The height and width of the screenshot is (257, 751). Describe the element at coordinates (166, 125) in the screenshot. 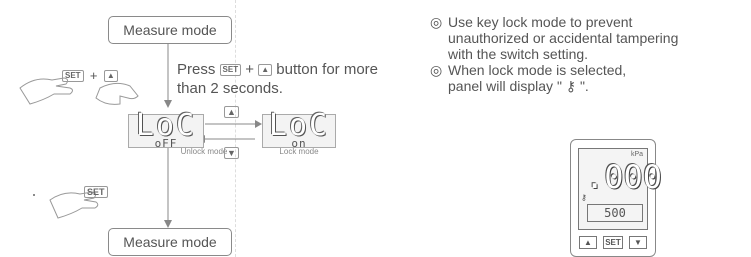

I see `unlock-display-main: LoC` at that location.